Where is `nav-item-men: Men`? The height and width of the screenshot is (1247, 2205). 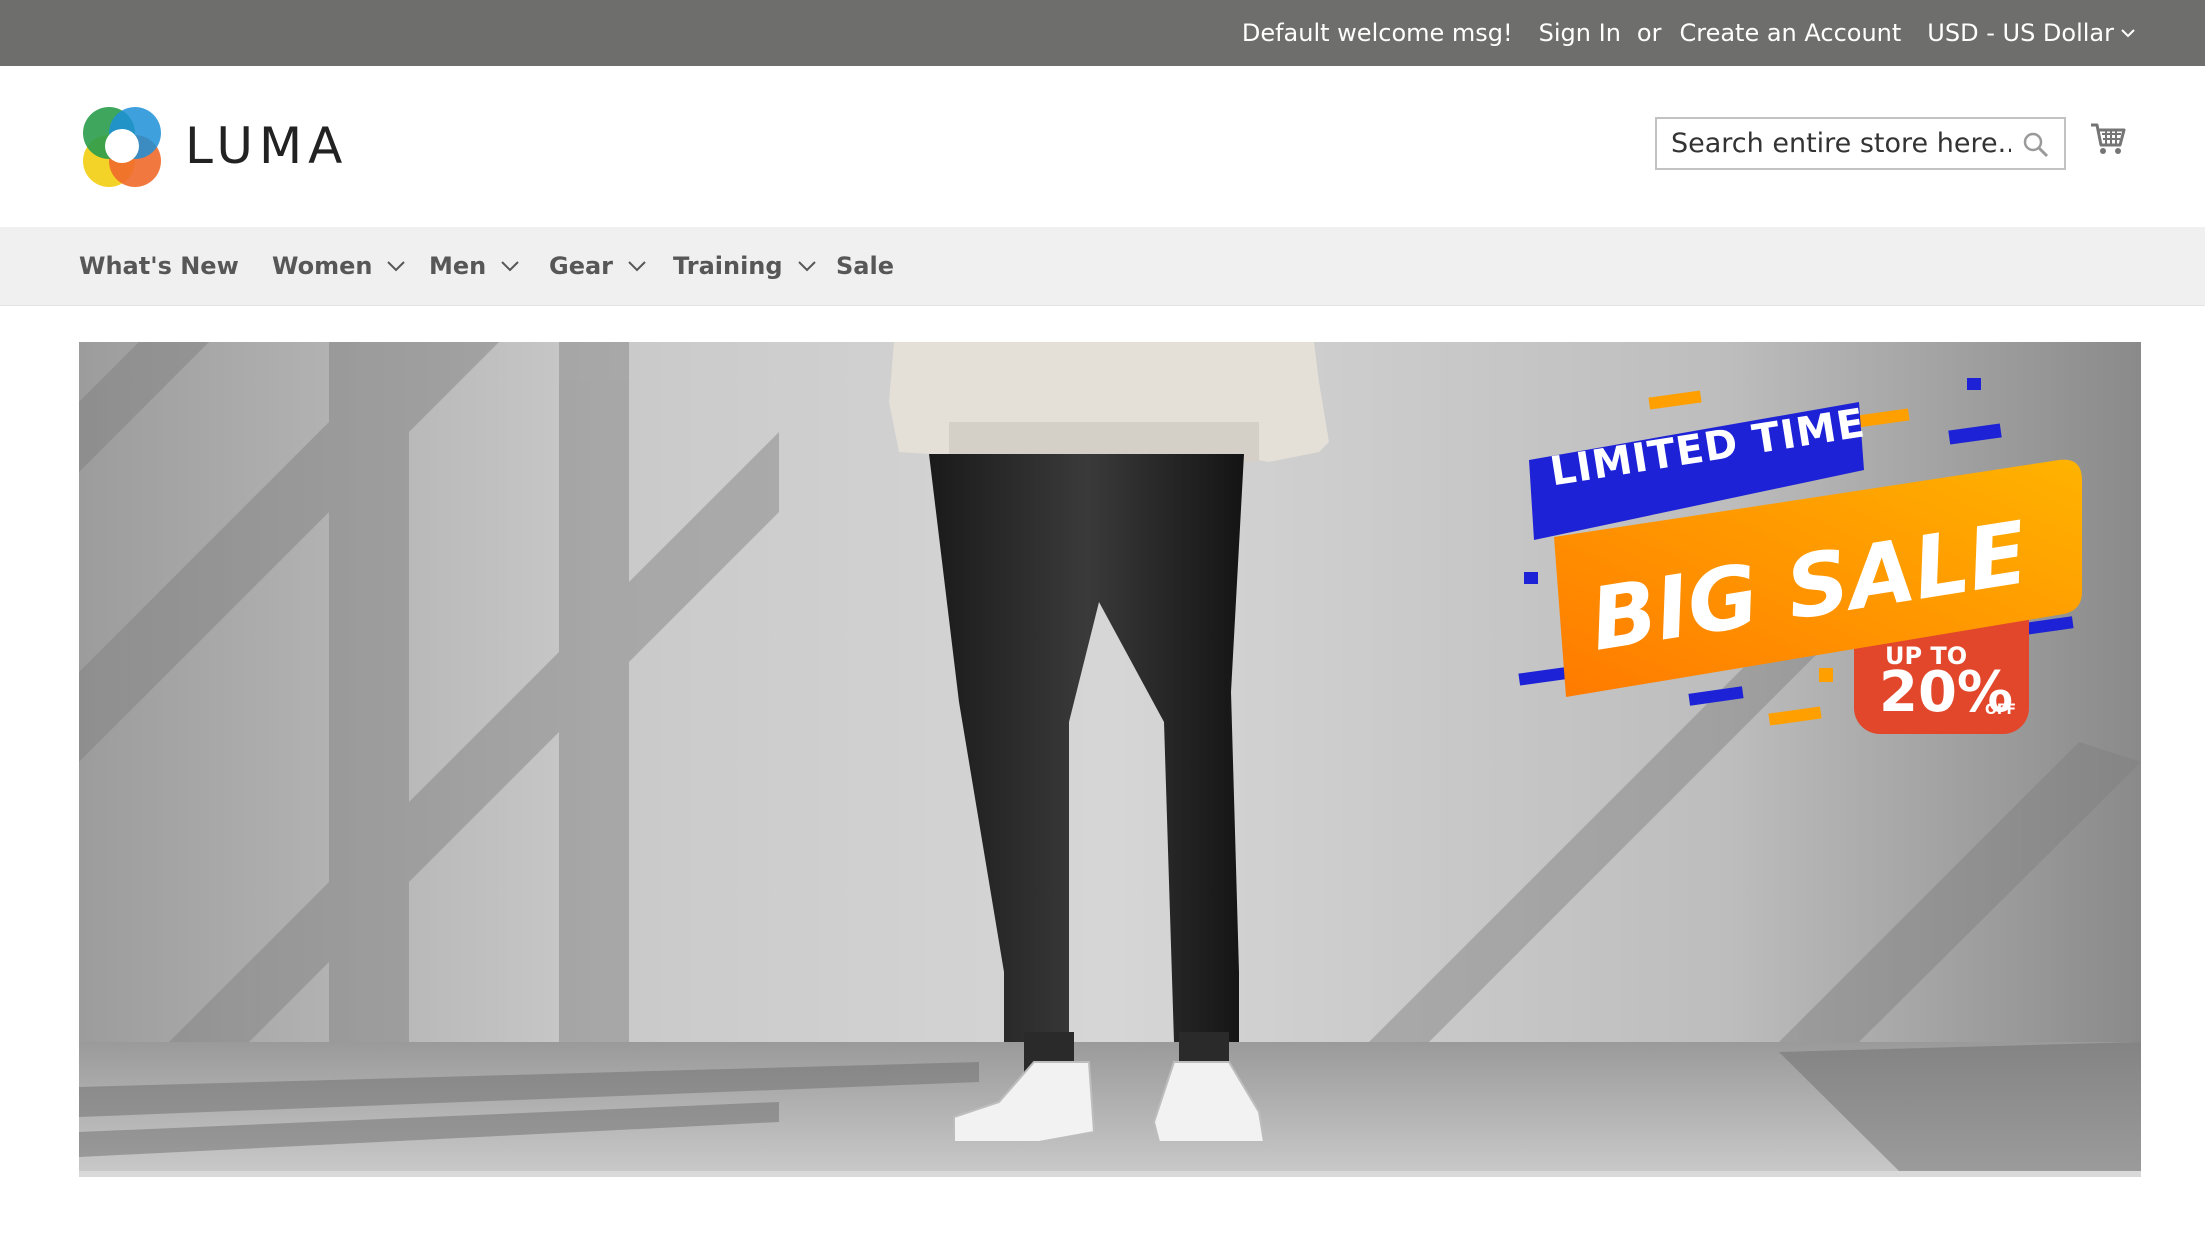 nav-item-men: Men is located at coordinates (474, 266).